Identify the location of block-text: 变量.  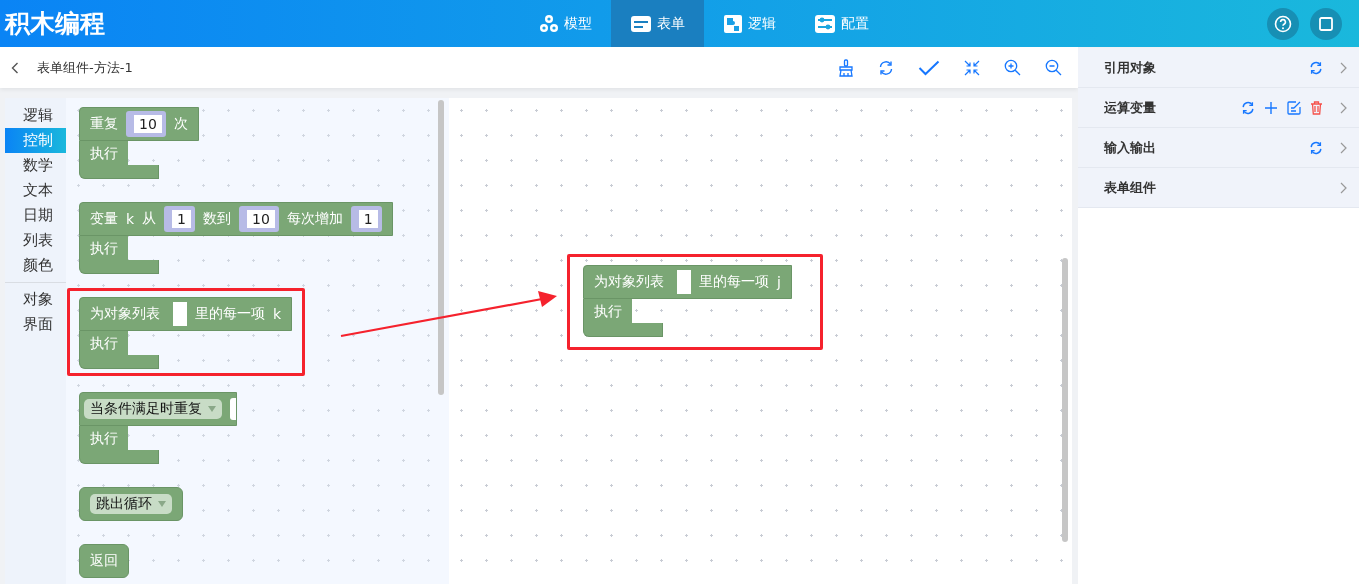
(104, 219).